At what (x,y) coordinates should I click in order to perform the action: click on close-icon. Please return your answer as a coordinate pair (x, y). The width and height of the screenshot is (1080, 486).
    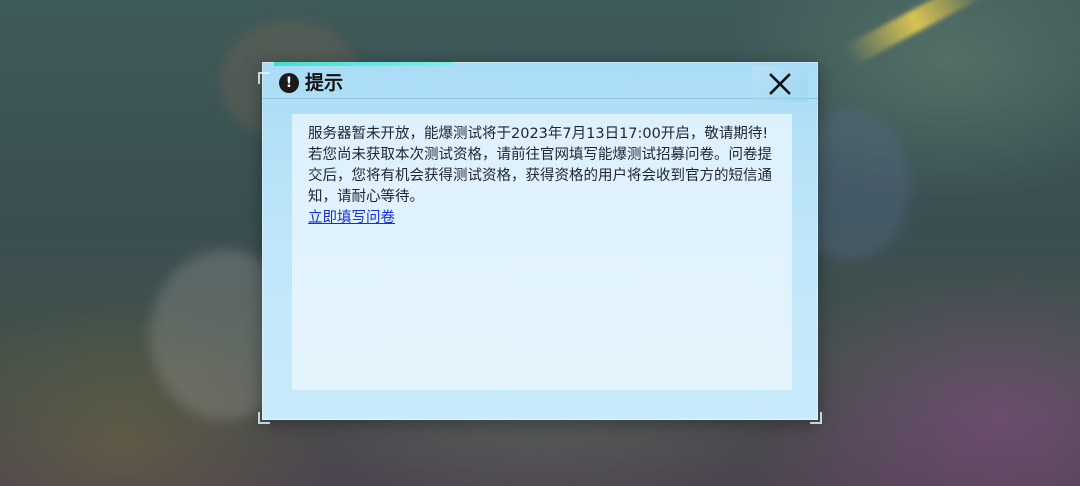
    Looking at the image, I should click on (780, 84).